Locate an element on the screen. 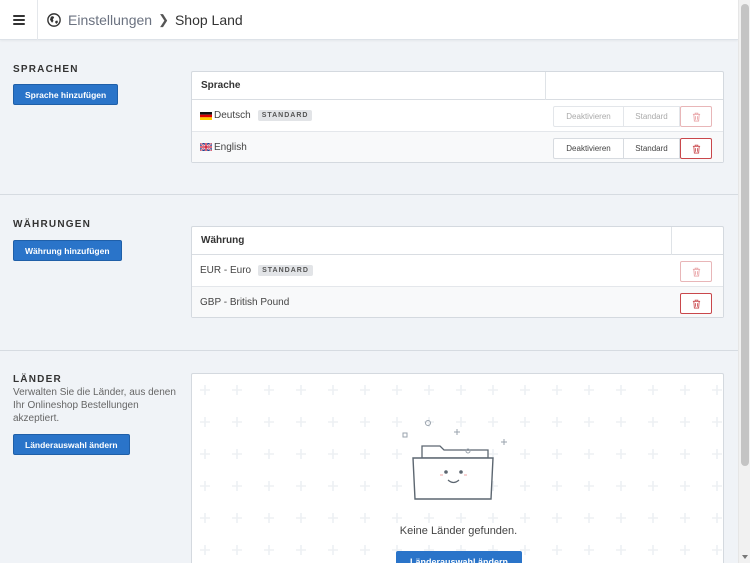 The image size is (750, 563). breadcrumb: Einstellungen ❯ Shop Land is located at coordinates (145, 20).